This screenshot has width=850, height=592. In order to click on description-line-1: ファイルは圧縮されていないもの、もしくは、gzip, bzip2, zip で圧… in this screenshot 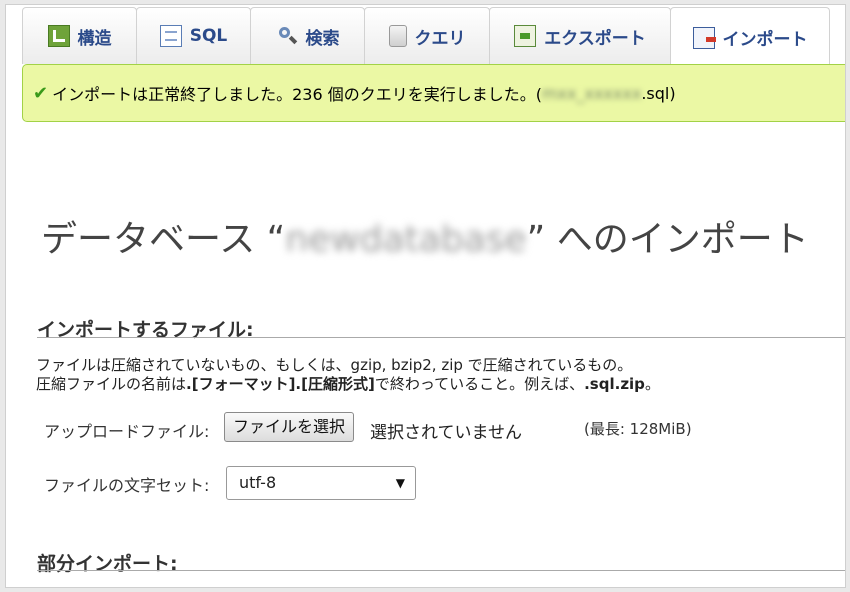, I will do `click(334, 365)`.